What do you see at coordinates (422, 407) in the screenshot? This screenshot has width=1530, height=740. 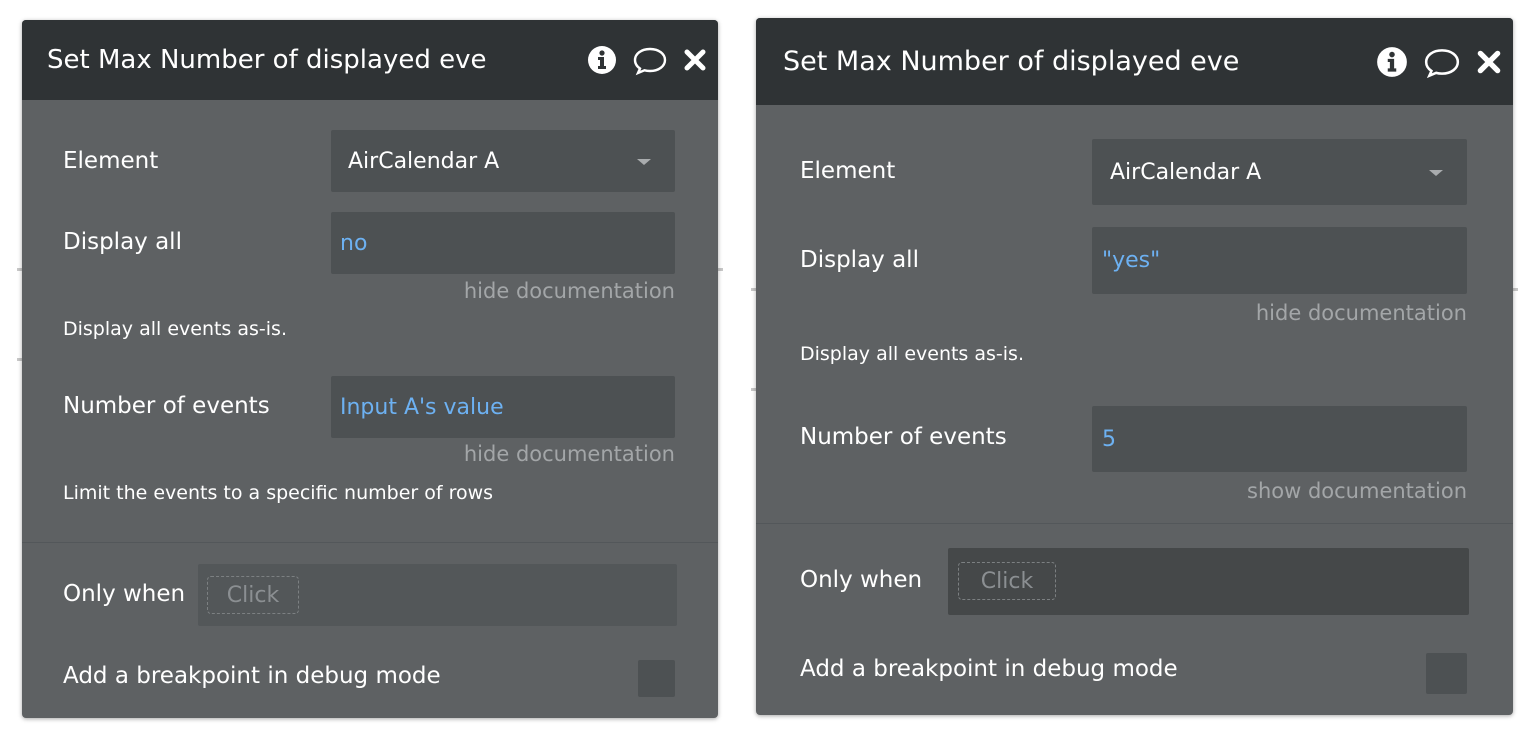 I see `number-of-events-value: Input A's value` at bounding box center [422, 407].